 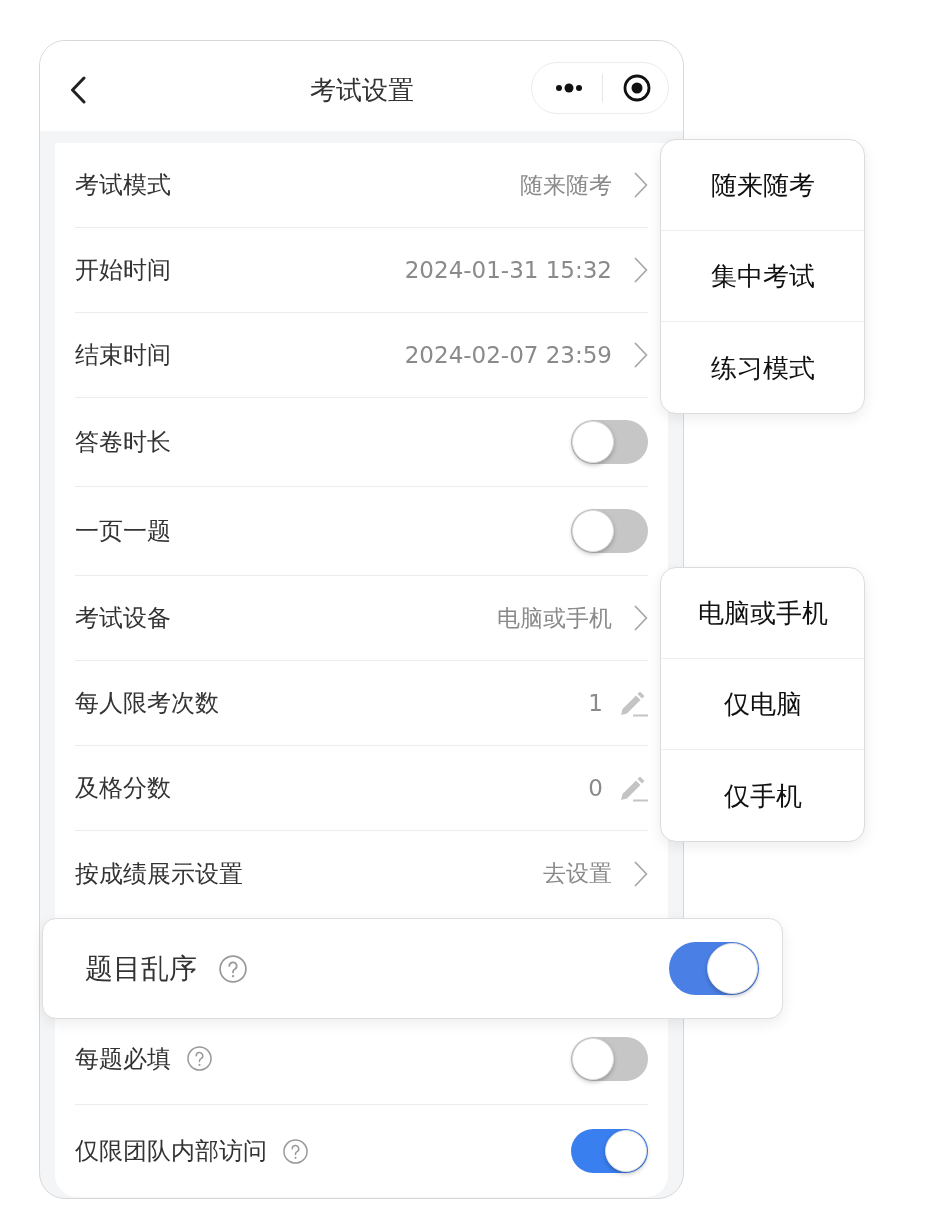 What do you see at coordinates (361, 90) in the screenshot?
I see `page-title: 考试设置` at bounding box center [361, 90].